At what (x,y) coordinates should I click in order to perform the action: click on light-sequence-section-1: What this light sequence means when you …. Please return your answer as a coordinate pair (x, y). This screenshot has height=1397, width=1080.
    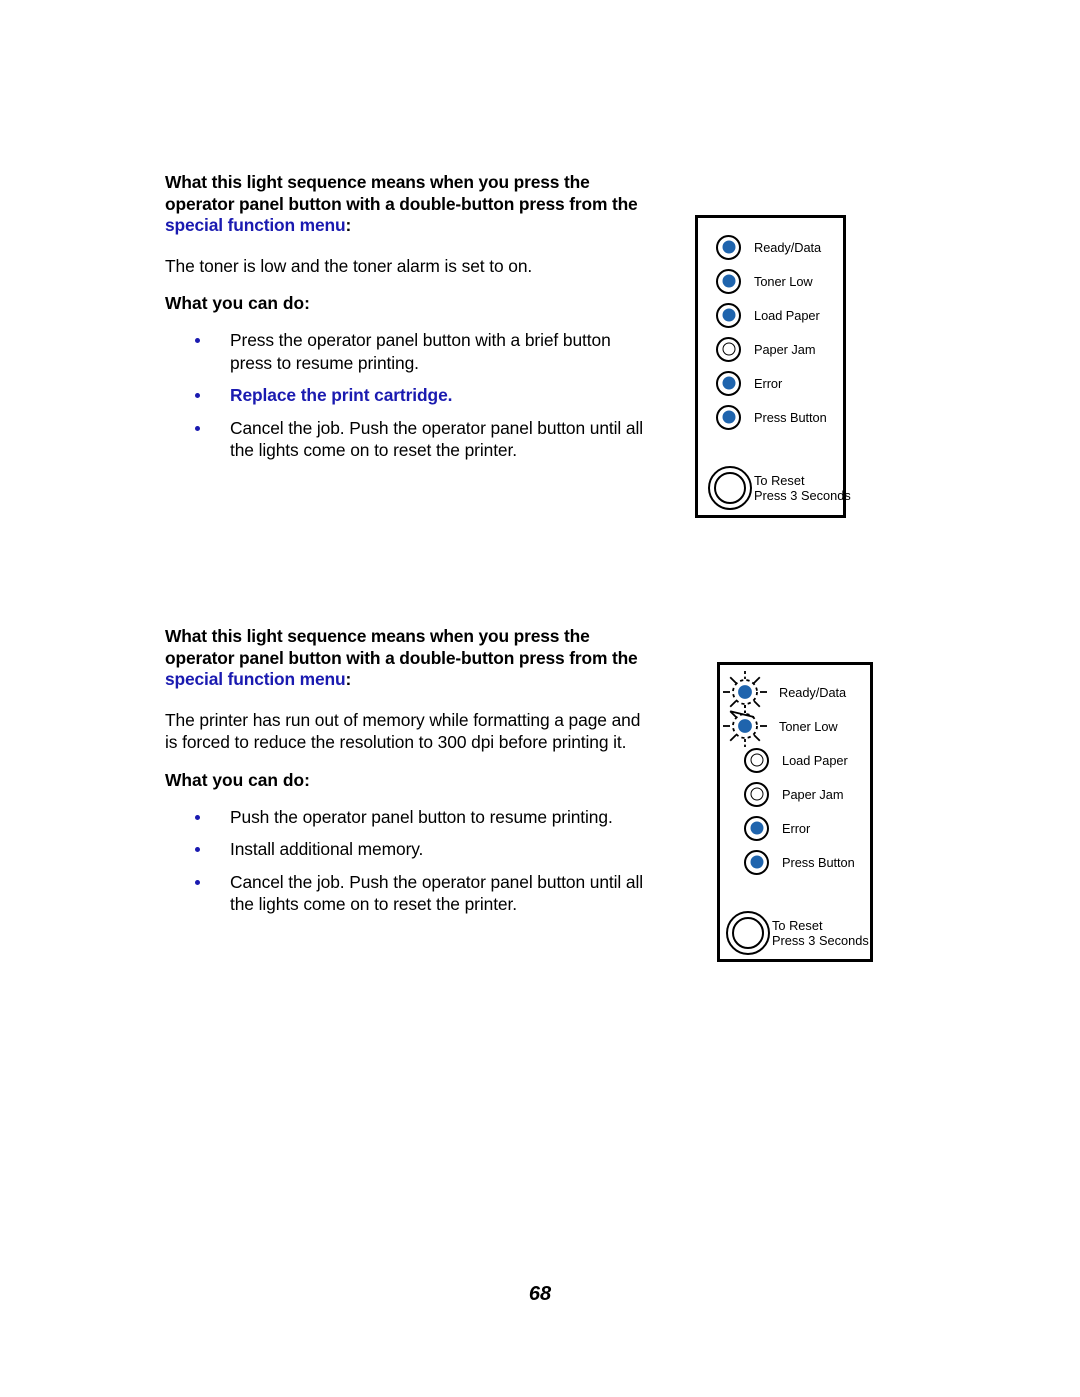
    Looking at the image, I should click on (405, 322).